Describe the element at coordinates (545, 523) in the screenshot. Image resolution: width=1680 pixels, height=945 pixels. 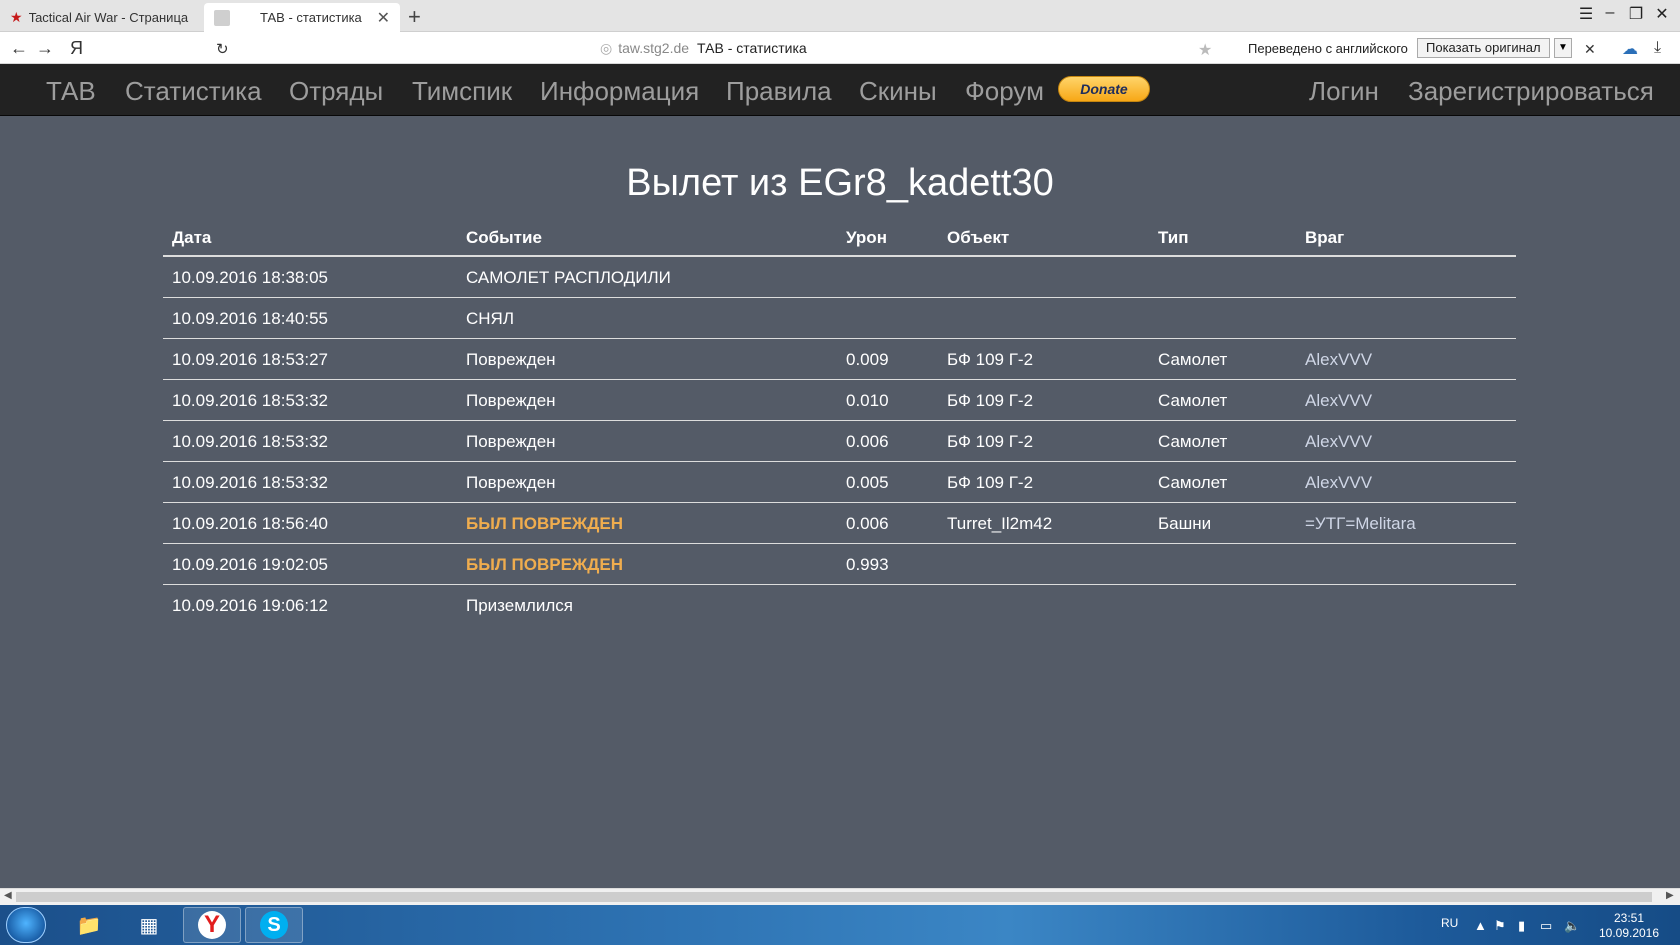
I see `cell-event: БЫЛ ПОВРЕЖДЕН` at that location.